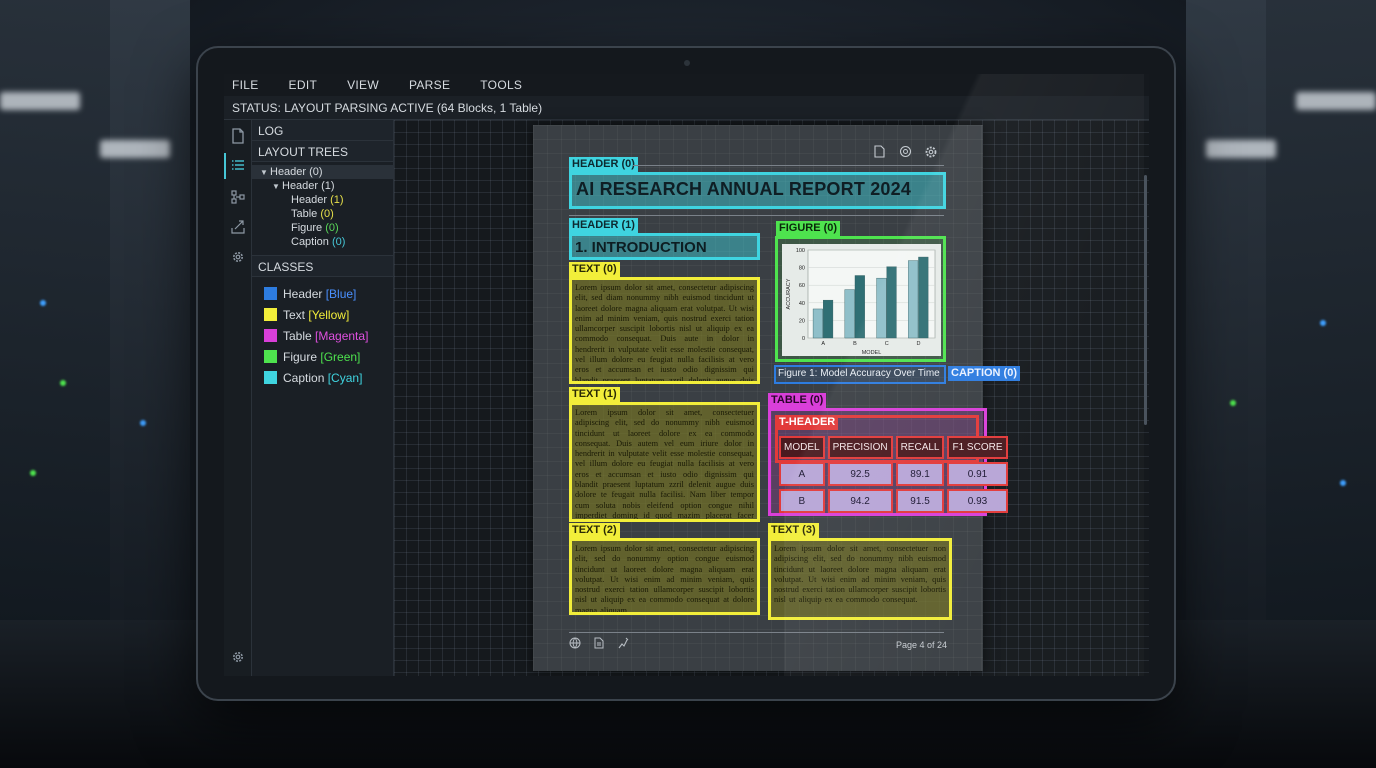  What do you see at coordinates (509, 85) in the screenshot?
I see `menu-tools: TOOLS` at bounding box center [509, 85].